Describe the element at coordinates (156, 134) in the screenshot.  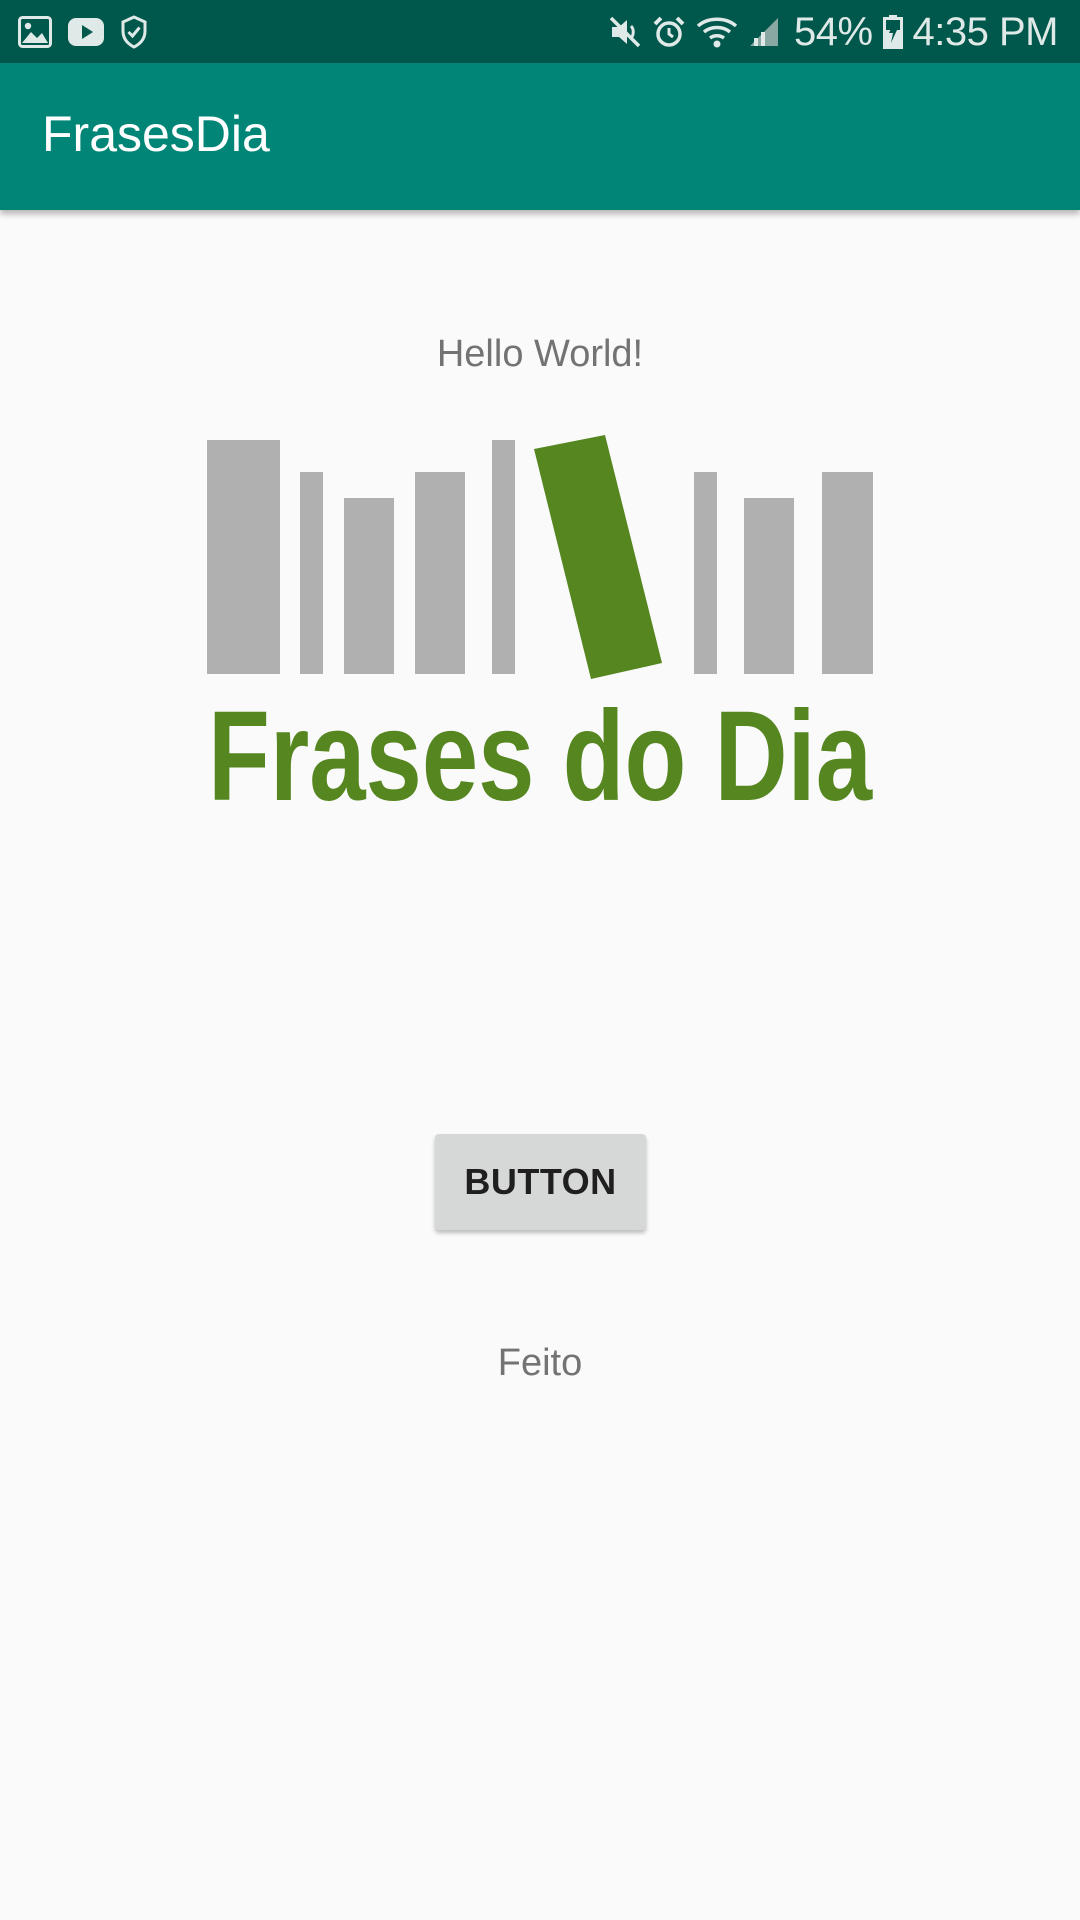
I see `app-title: FrasesDia` at that location.